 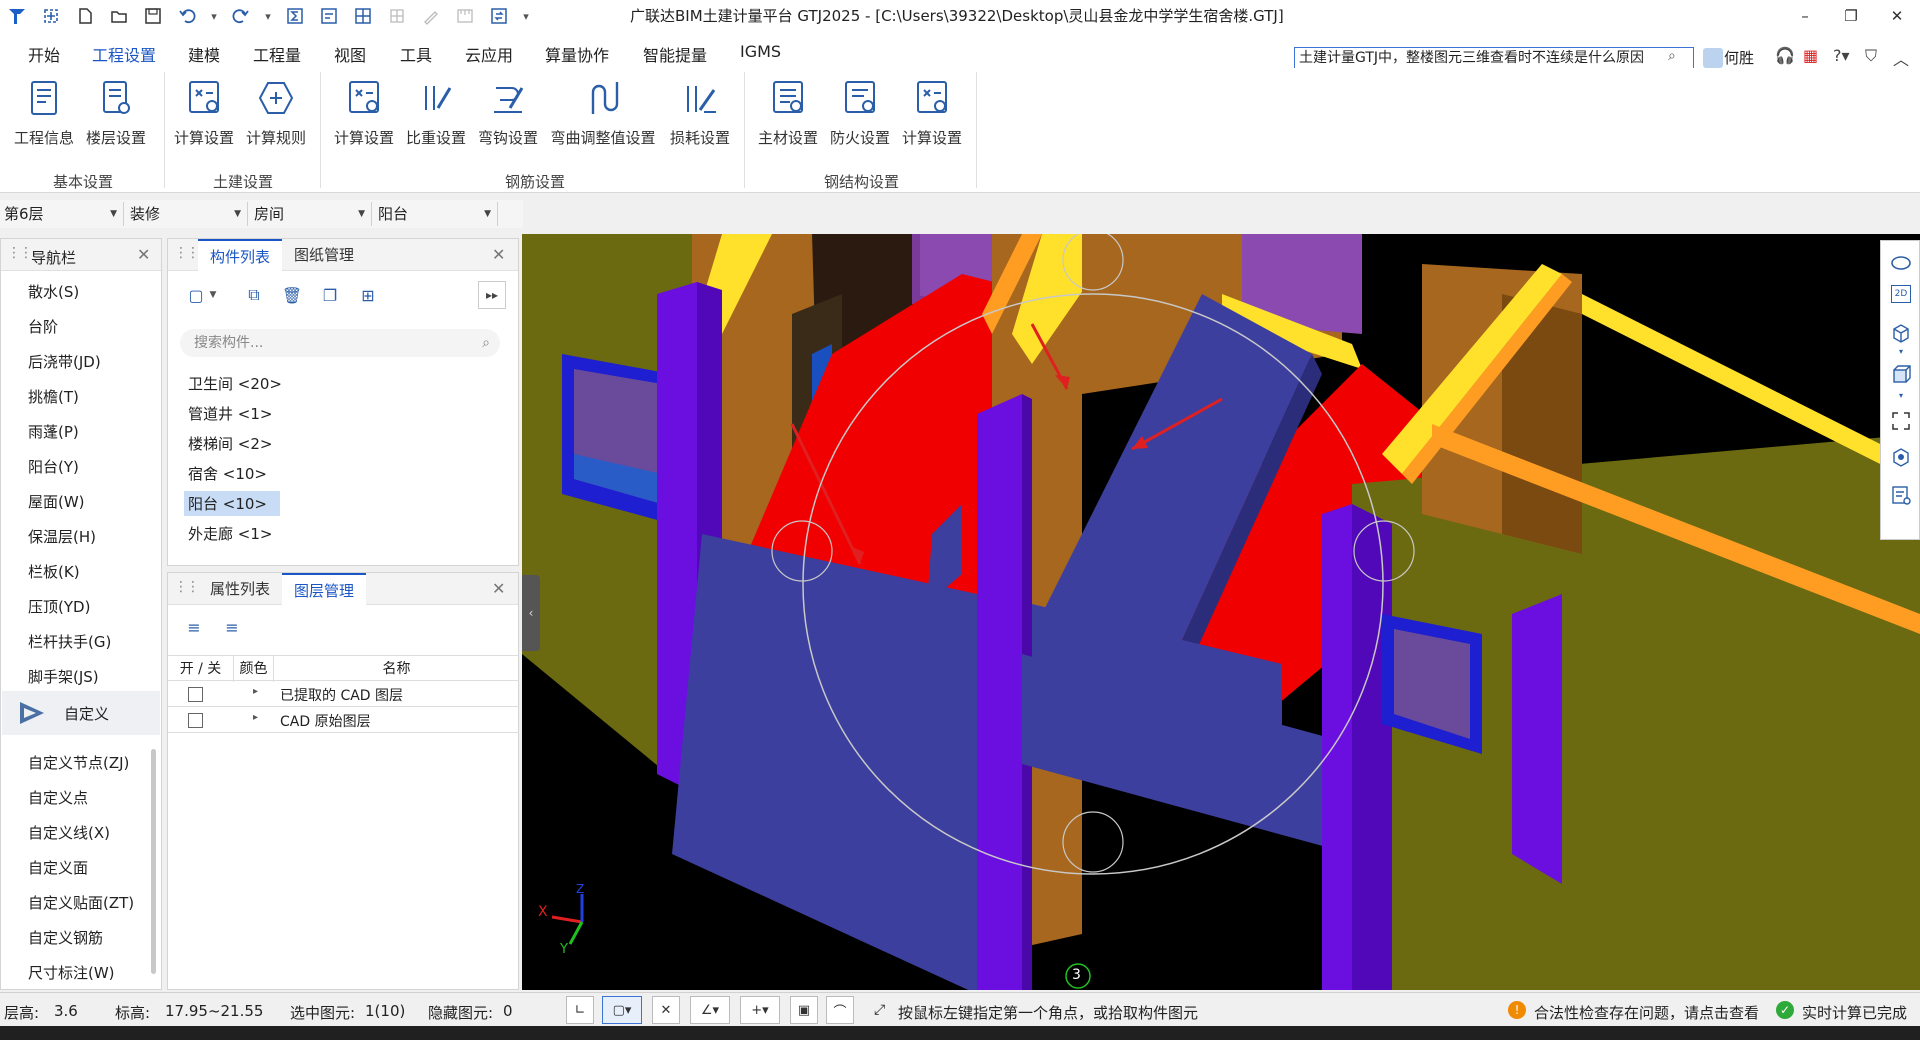 I want to click on menu-igms: IGMS, so click(x=760, y=51).